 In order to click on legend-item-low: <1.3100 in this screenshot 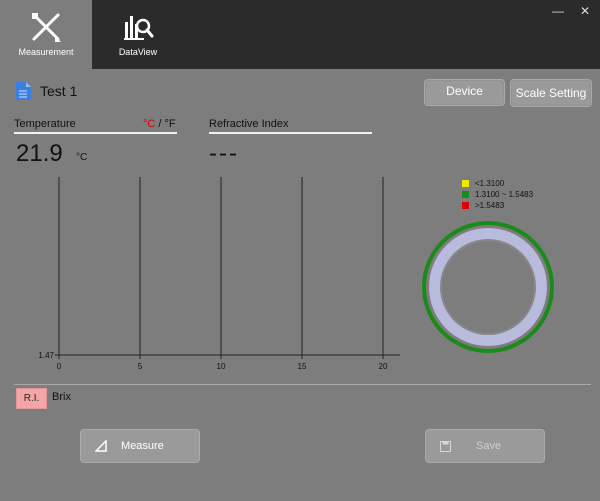, I will do `click(497, 183)`.